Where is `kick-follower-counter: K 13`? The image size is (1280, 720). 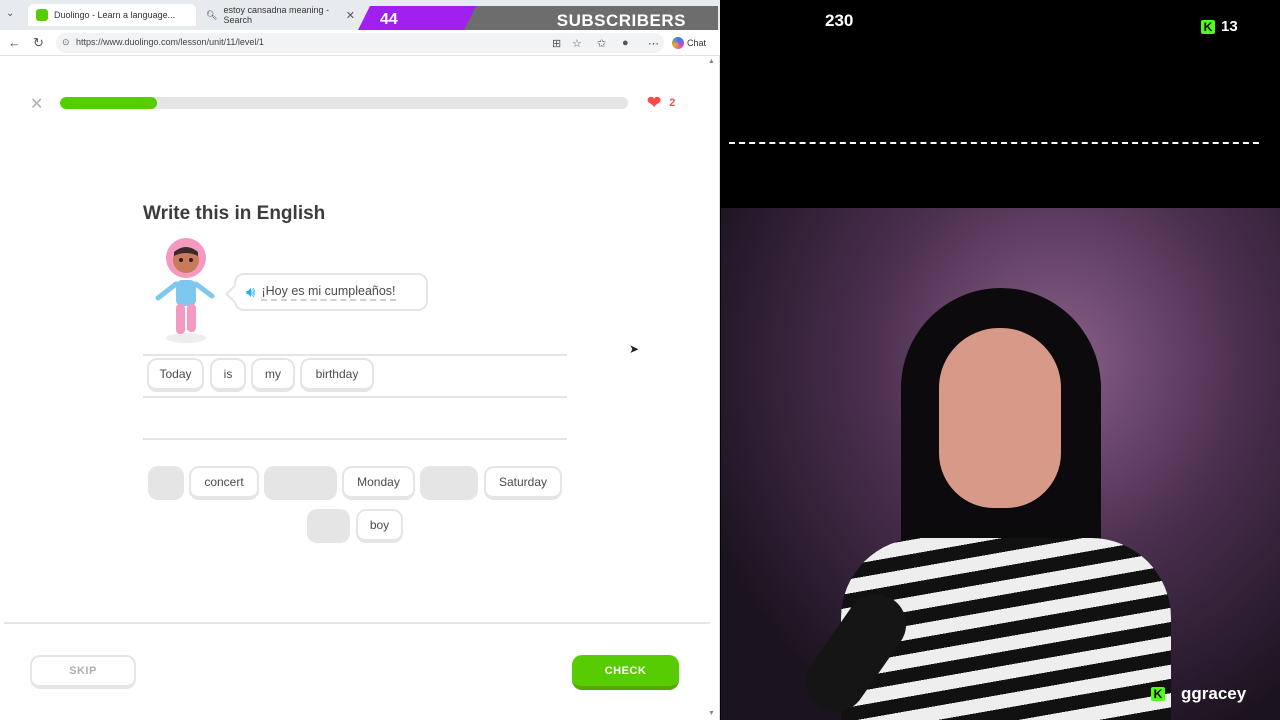
kick-follower-counter: K 13 is located at coordinates (1219, 26).